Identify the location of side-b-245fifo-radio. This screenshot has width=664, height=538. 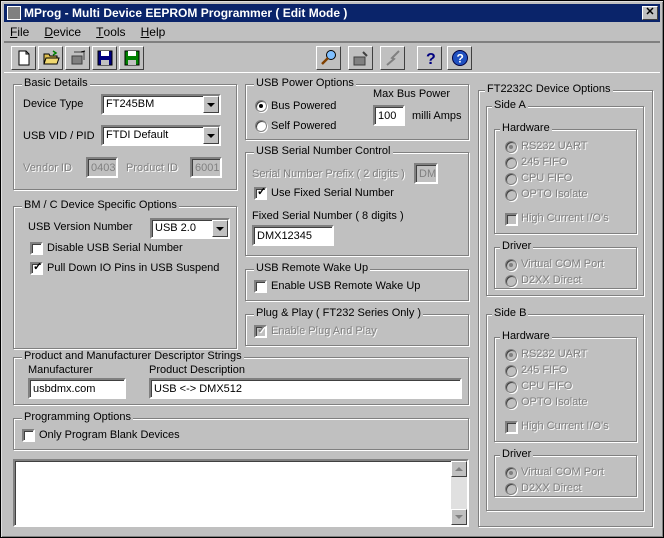
(511, 371).